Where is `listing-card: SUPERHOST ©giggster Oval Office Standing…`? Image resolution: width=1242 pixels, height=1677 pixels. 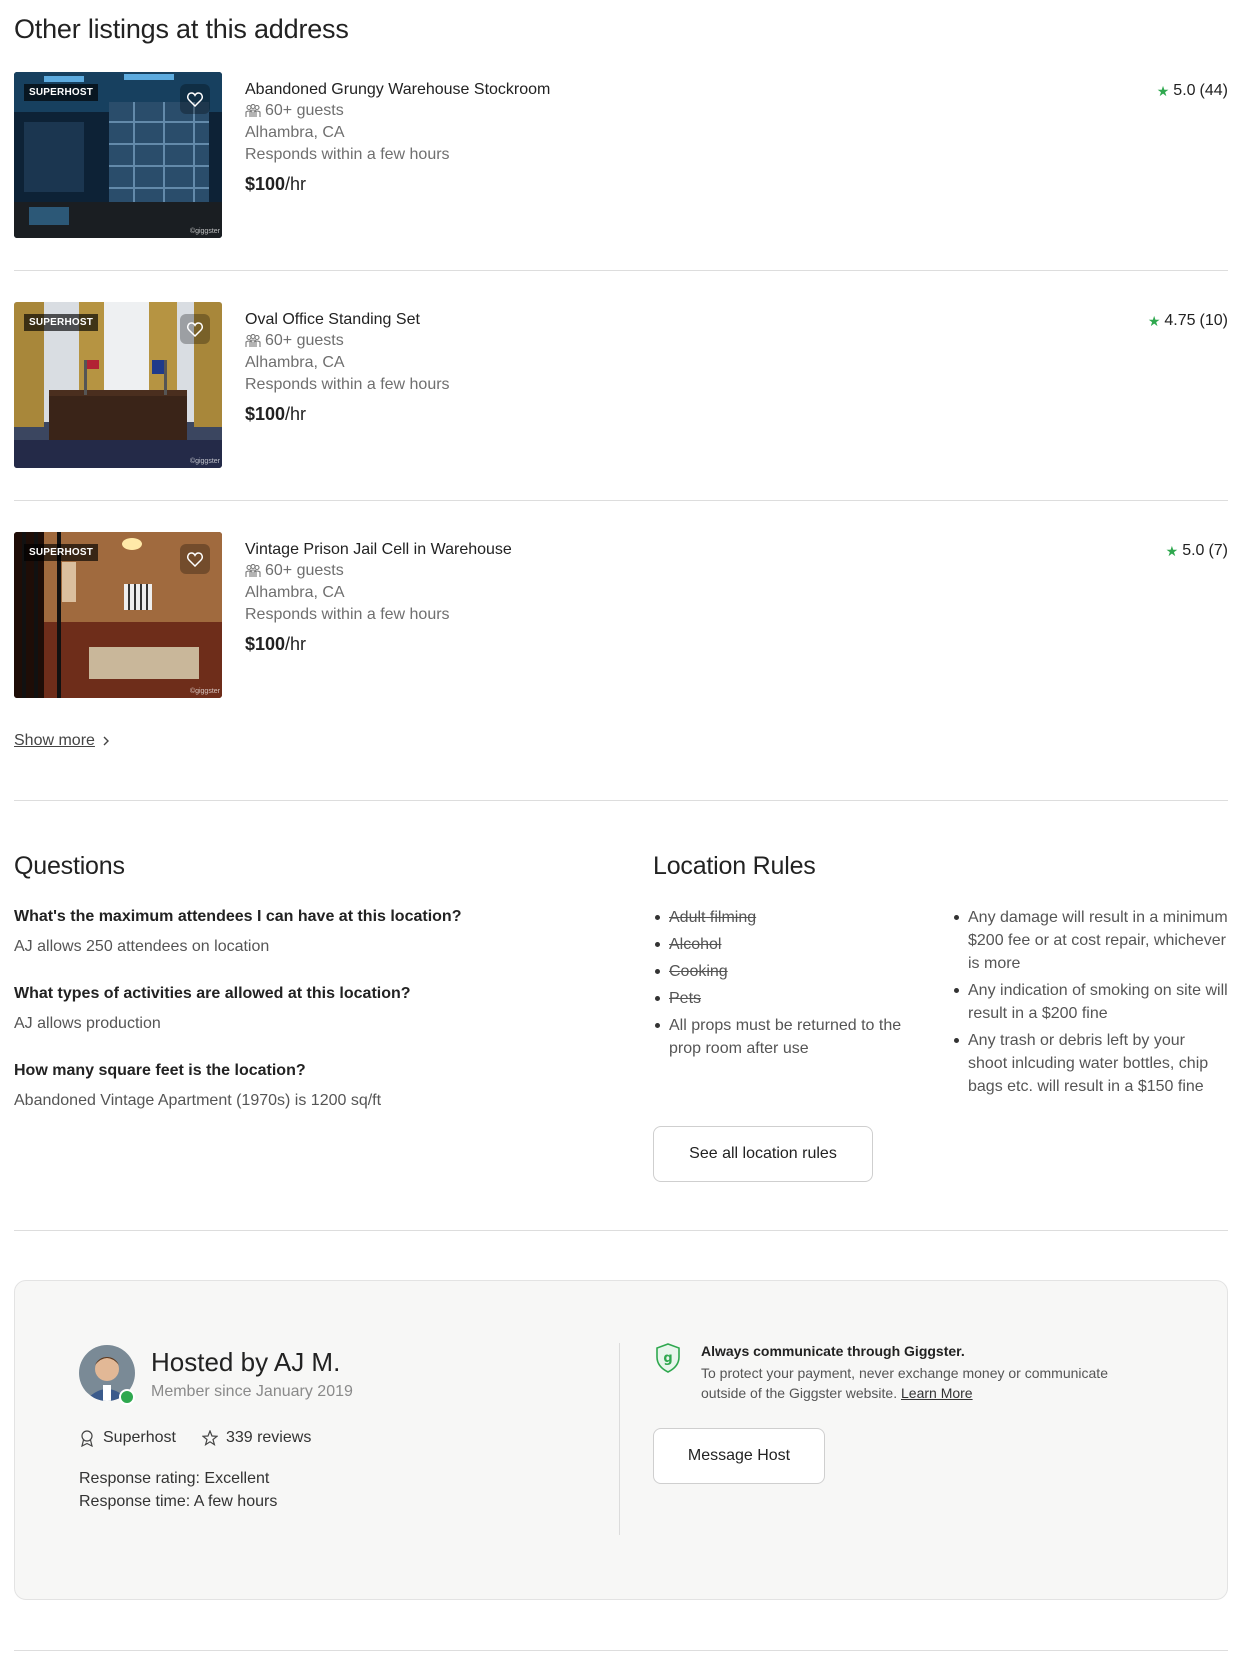 listing-card: SUPERHOST ©giggster Oval Office Standing… is located at coordinates (621, 385).